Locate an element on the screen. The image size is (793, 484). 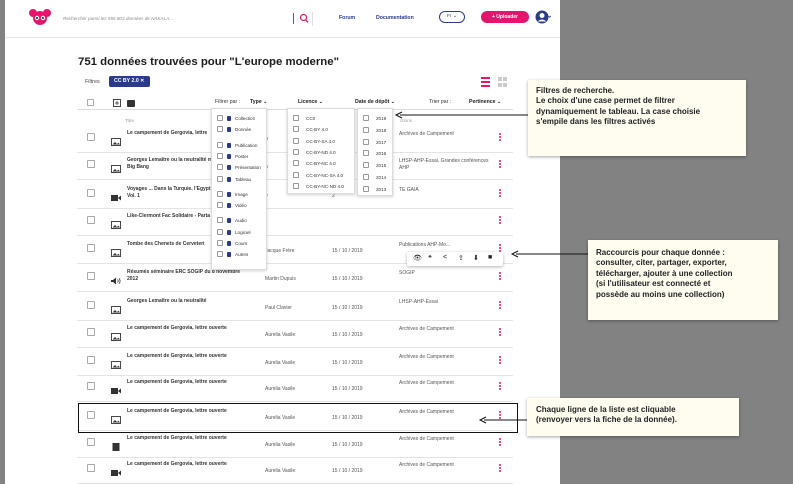
search-icon is located at coordinates (304, 18).